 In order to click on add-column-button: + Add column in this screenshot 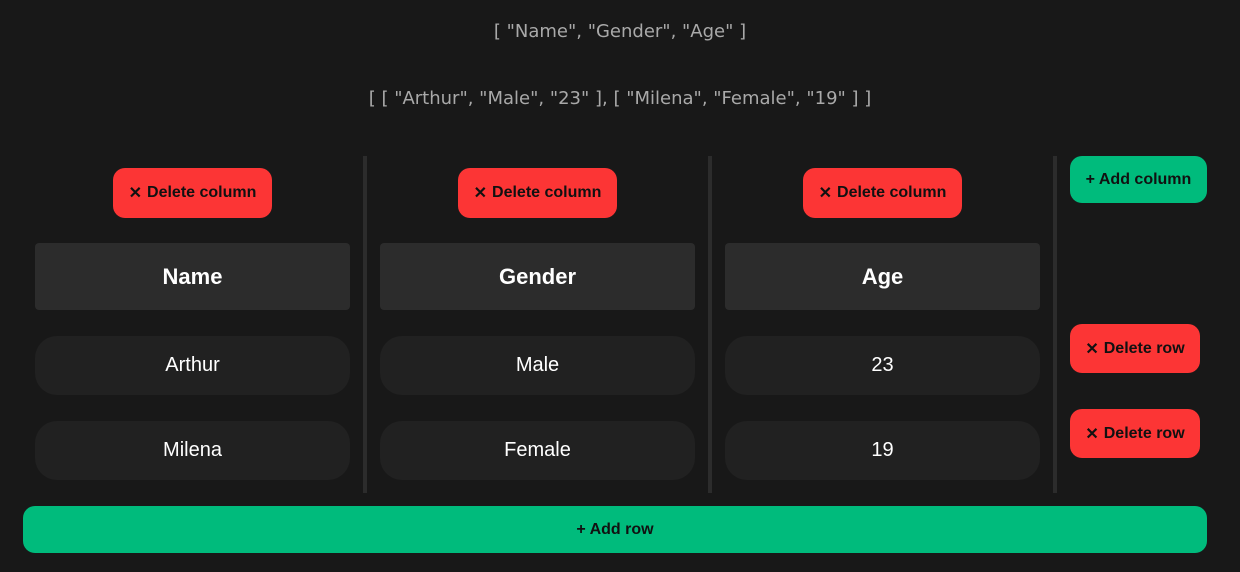, I will do `click(1138, 179)`.